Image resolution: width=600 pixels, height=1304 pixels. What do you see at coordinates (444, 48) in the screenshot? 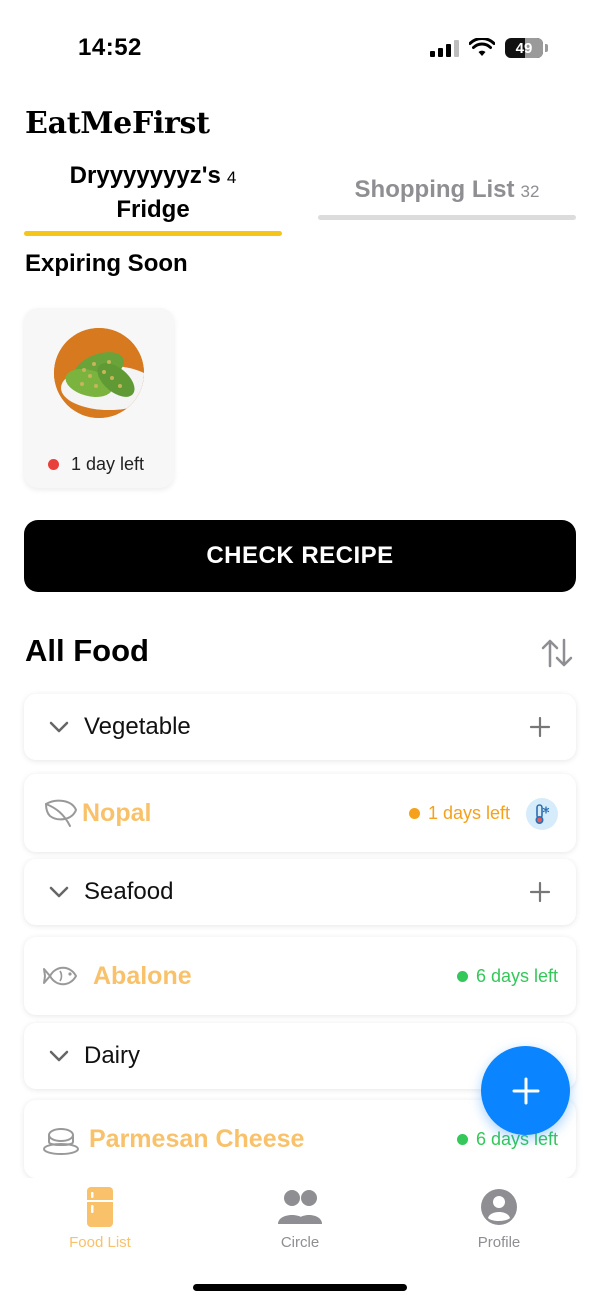
I see `cellular-signal-icon` at bounding box center [444, 48].